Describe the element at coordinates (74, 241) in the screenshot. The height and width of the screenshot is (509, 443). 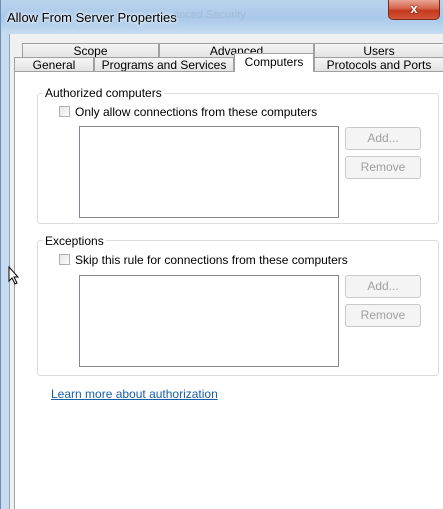
I see `exceptions-label: Exceptions` at that location.